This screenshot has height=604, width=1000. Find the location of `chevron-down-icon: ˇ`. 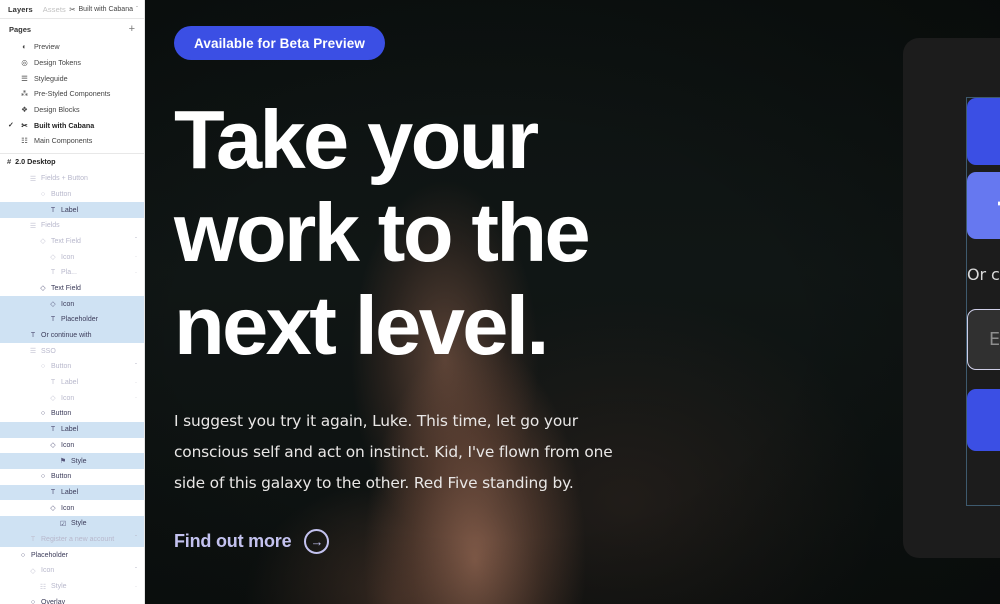

chevron-down-icon: ˇ is located at coordinates (137, 9).